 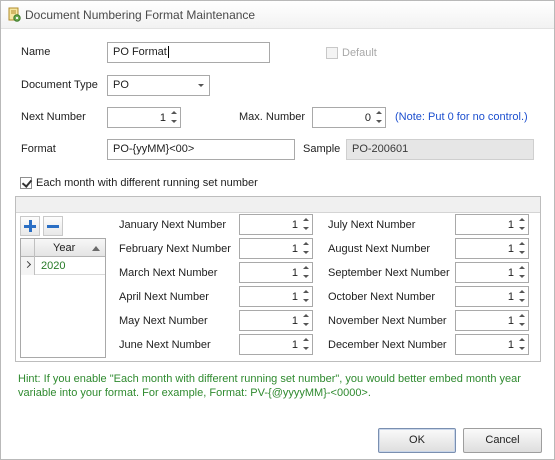 What do you see at coordinates (492, 248) in the screenshot?
I see `month-stepper-august: 1` at bounding box center [492, 248].